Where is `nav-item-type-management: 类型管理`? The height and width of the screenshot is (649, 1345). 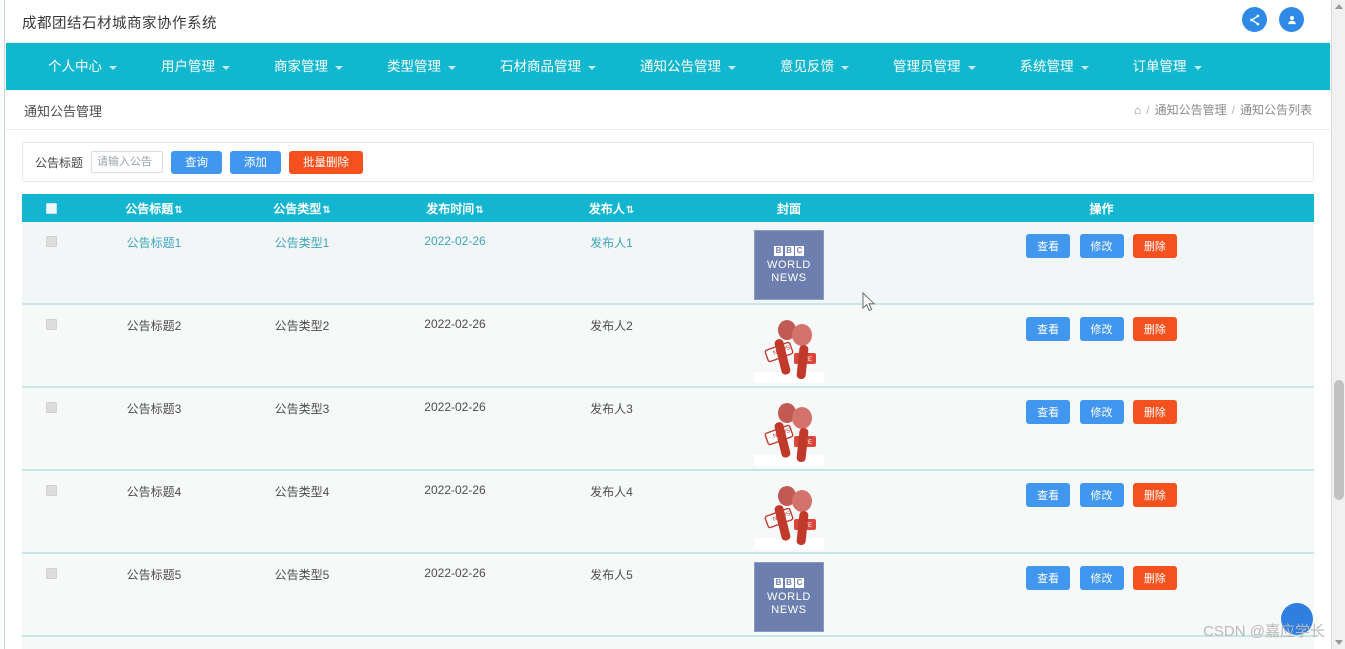 nav-item-type-management: 类型管理 is located at coordinates (421, 66).